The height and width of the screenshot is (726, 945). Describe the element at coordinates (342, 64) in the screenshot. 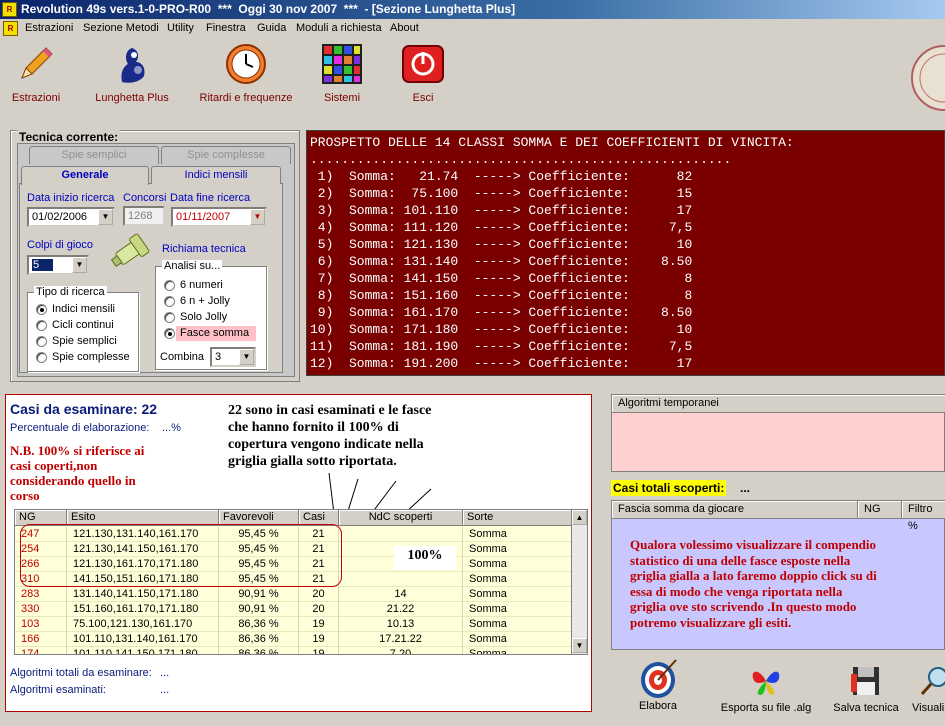

I see `grid-squares-icon` at that location.